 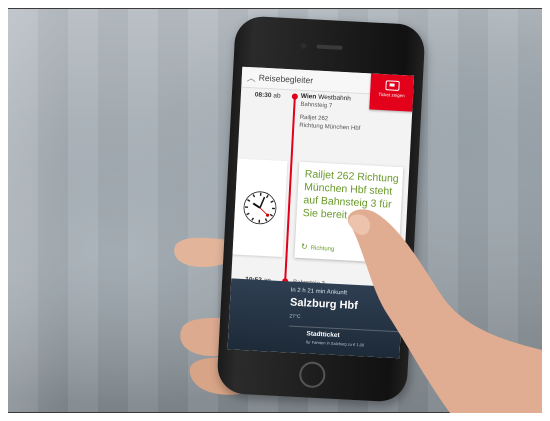 What do you see at coordinates (330, 127) in the screenshot?
I see `train-direction: Richtung München Hbf` at bounding box center [330, 127].